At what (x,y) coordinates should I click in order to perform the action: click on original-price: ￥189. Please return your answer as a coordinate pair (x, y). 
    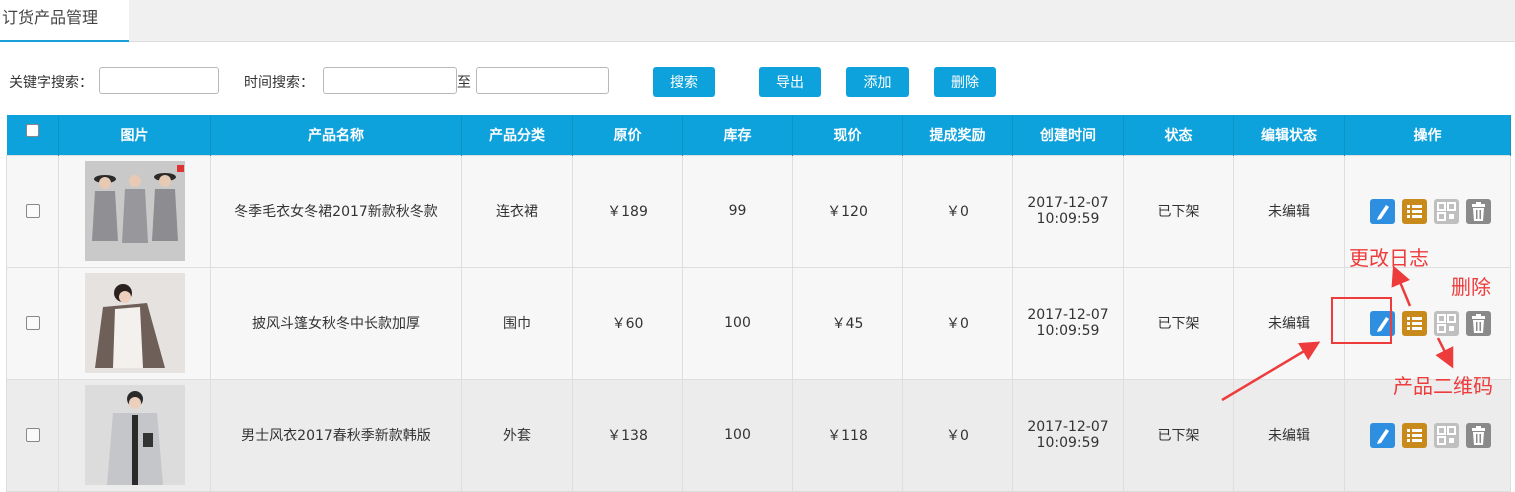
    Looking at the image, I should click on (627, 211).